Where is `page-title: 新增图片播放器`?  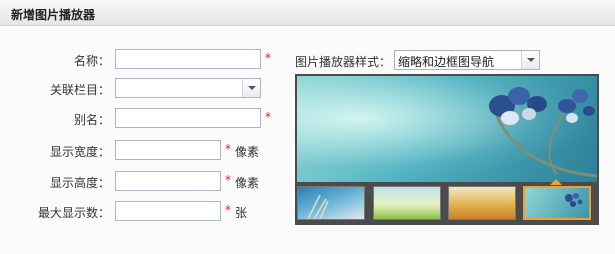
page-title: 新增图片播放器 is located at coordinates (53, 15).